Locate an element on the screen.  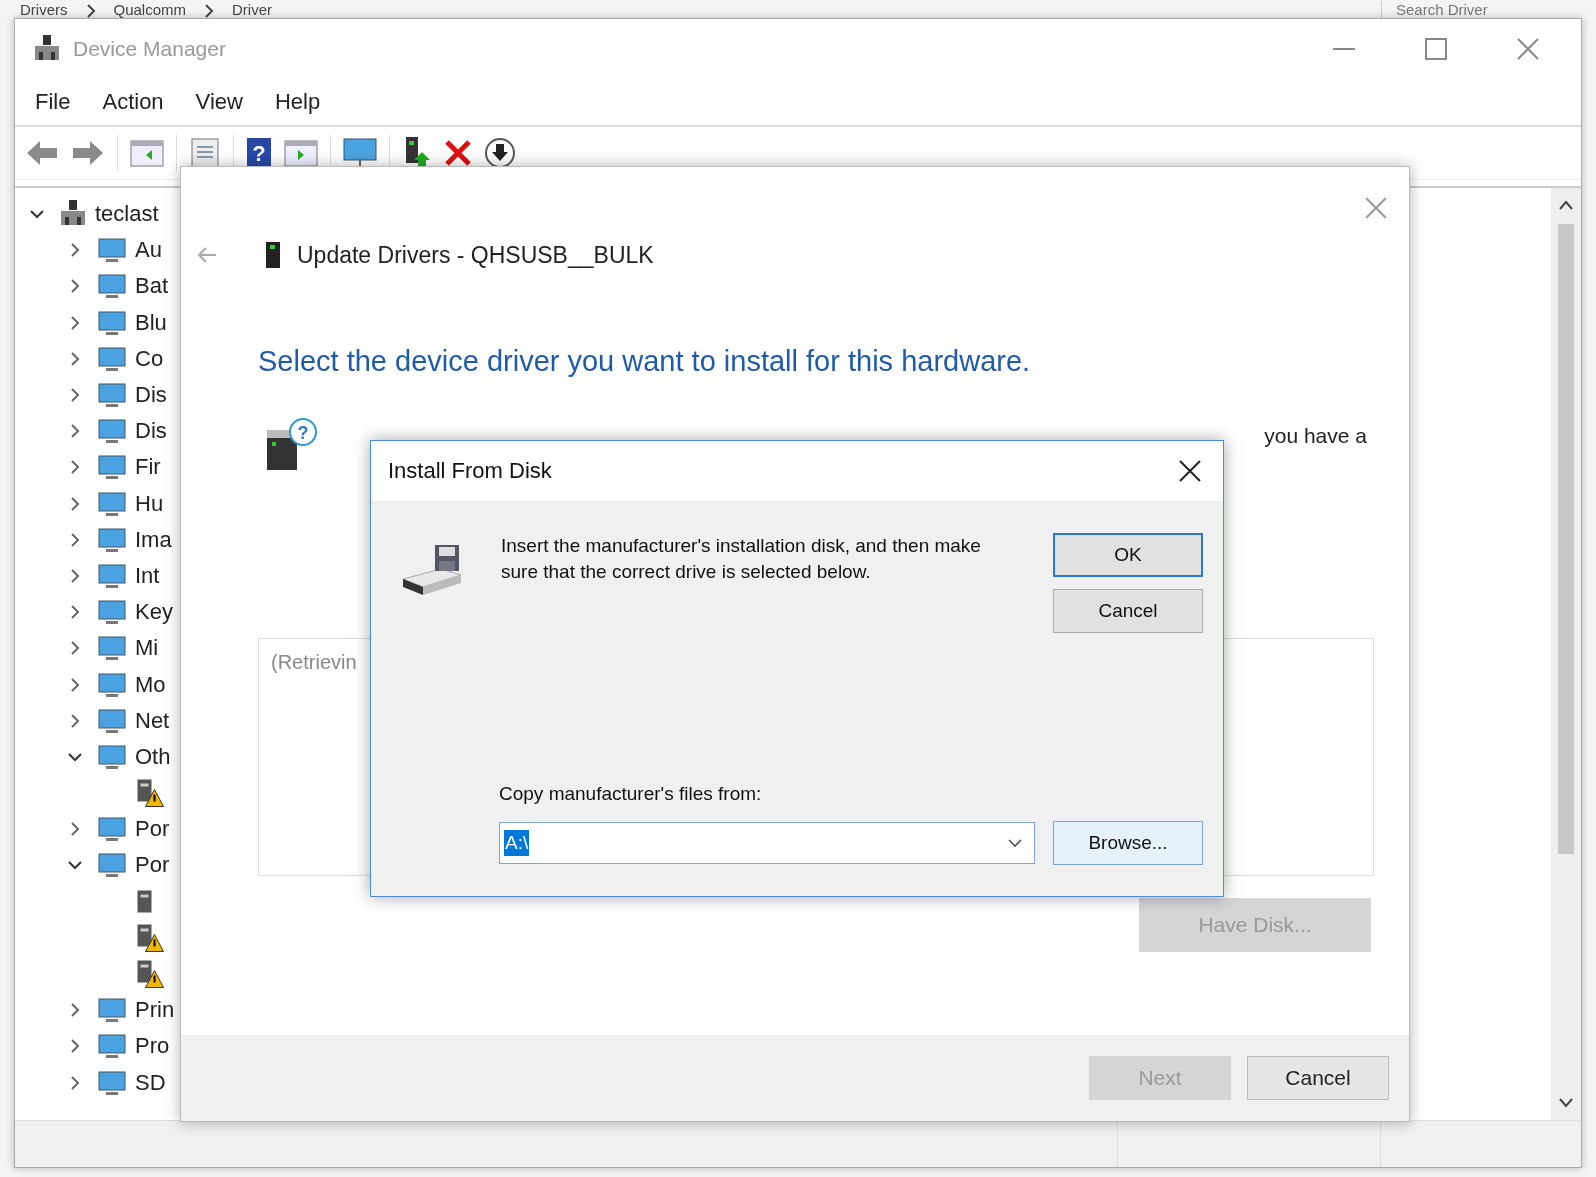
monitor-icon is located at coordinates (360, 153).